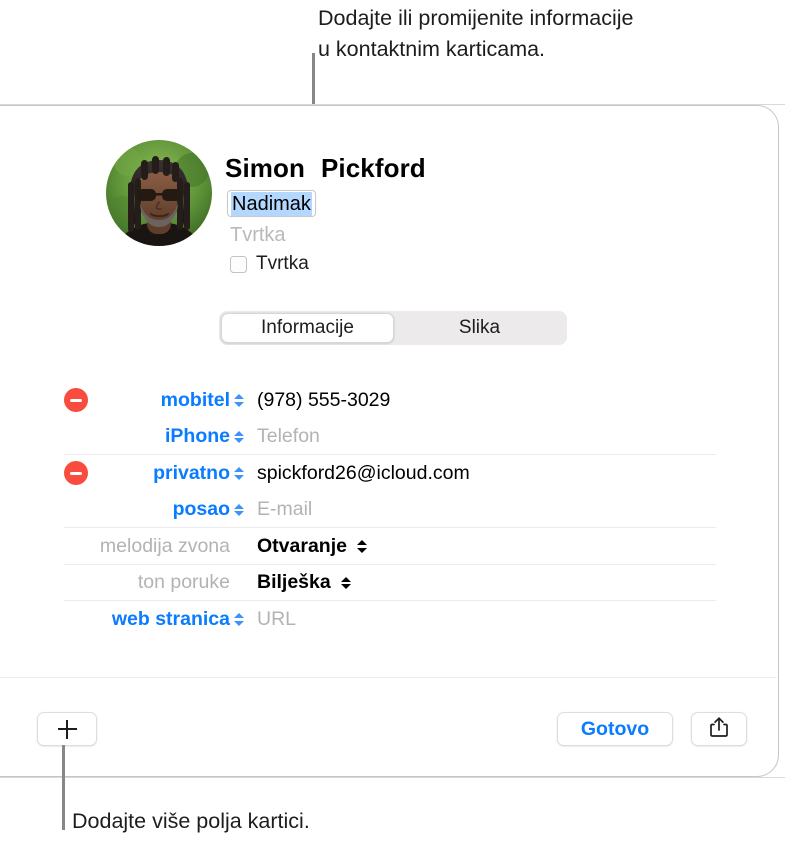 The height and width of the screenshot is (846, 785). Describe the element at coordinates (392, 777) in the screenshot. I see `page-divider-bottom` at that location.